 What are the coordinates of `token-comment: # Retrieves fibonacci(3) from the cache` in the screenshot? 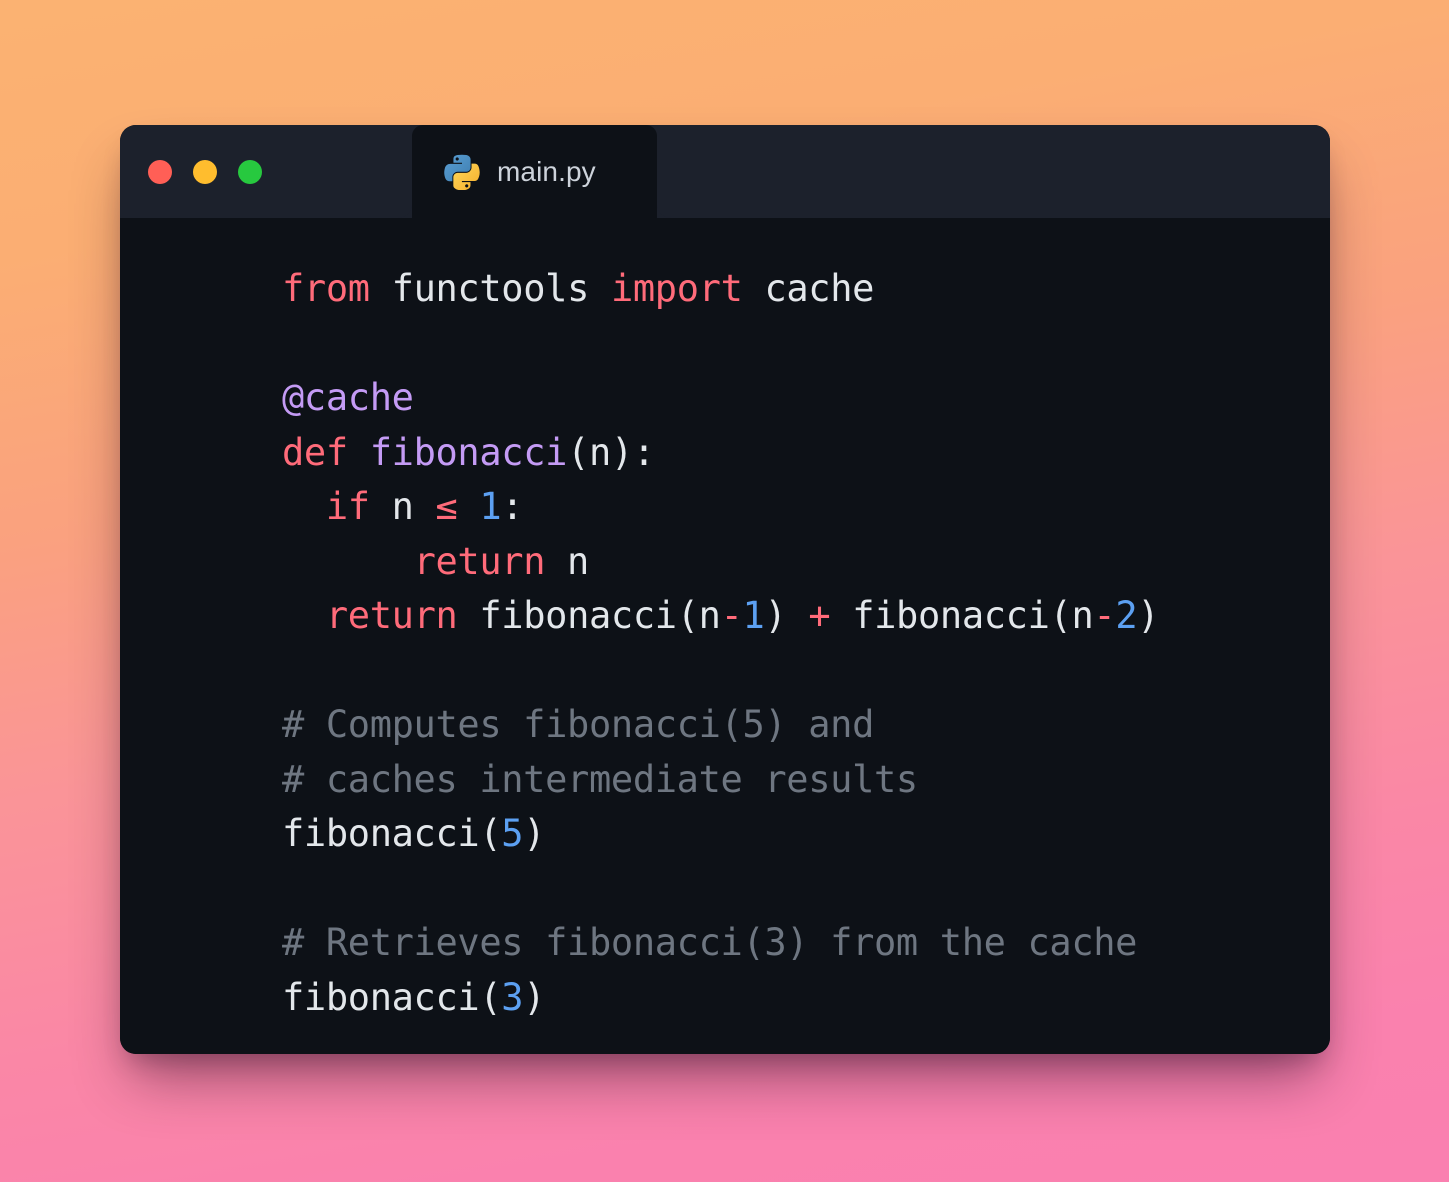 It's located at (710, 942).